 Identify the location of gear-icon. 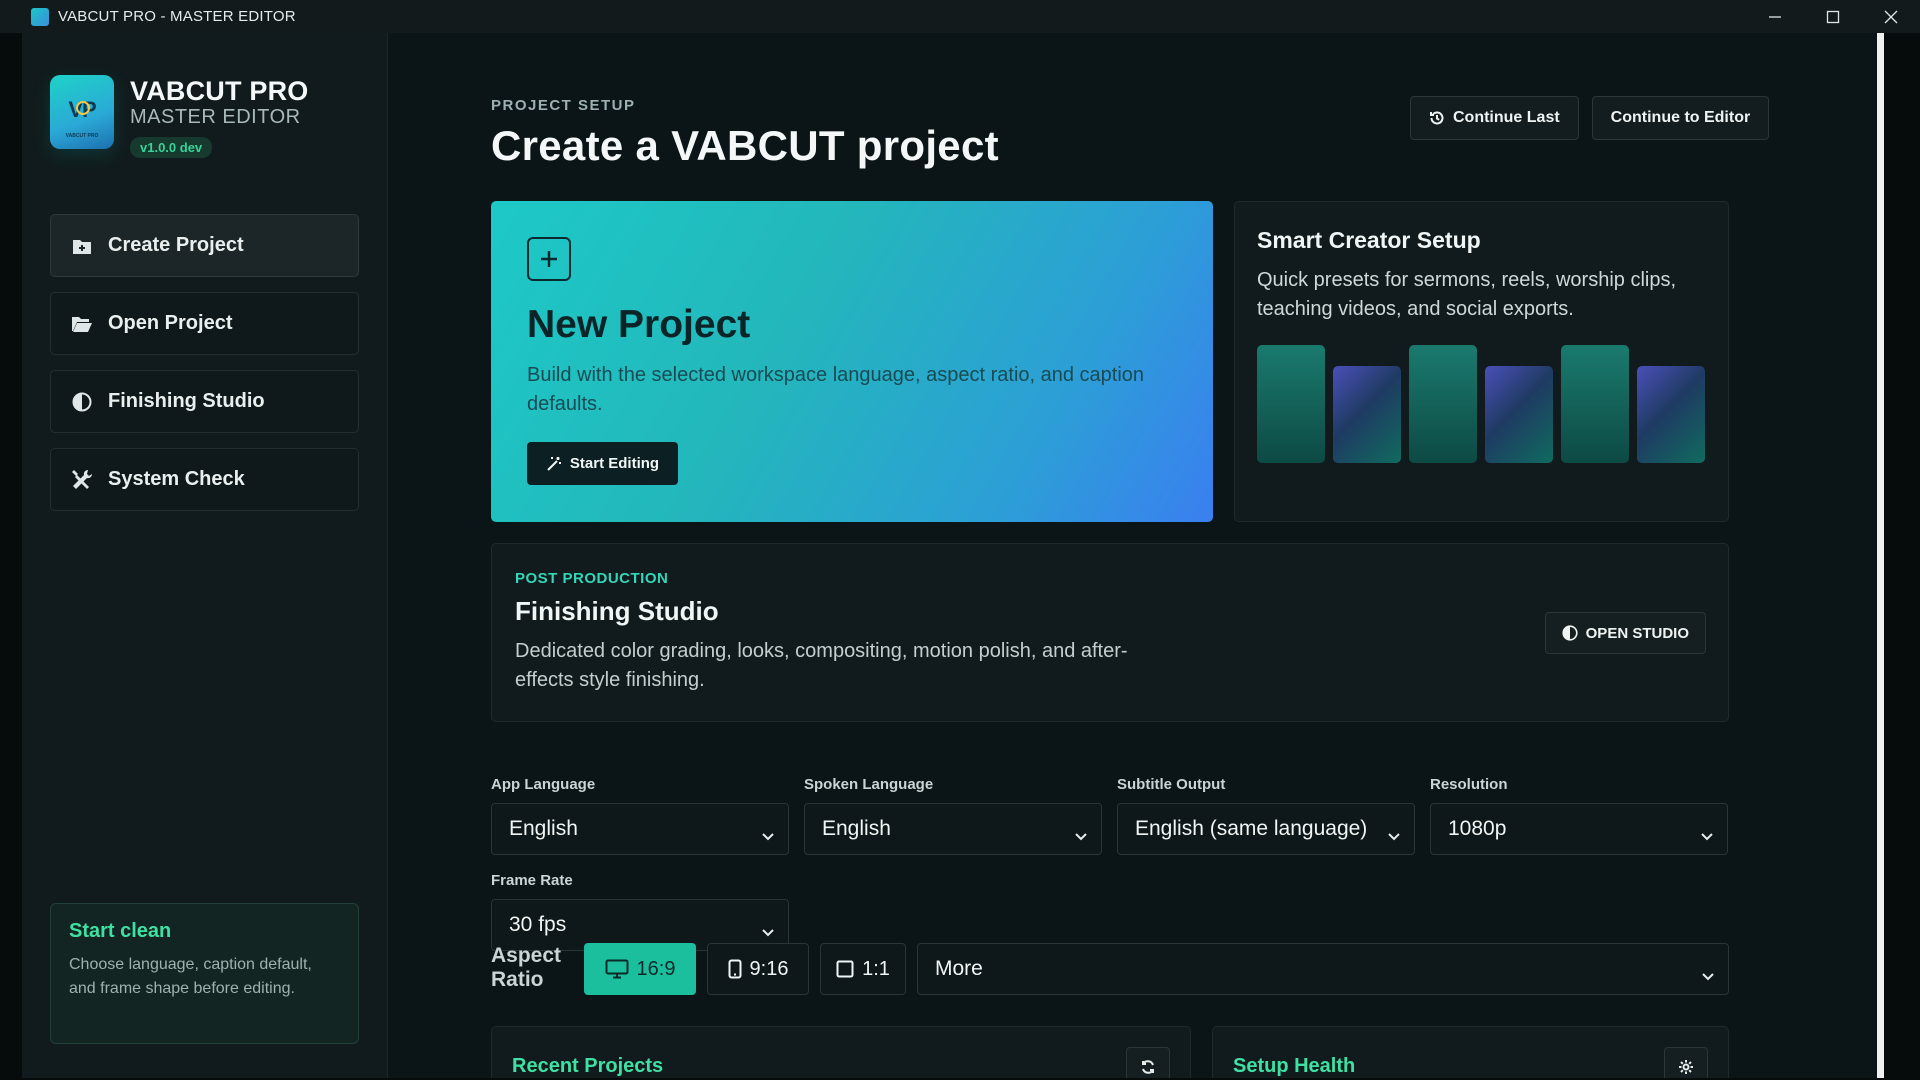
(1686, 1067).